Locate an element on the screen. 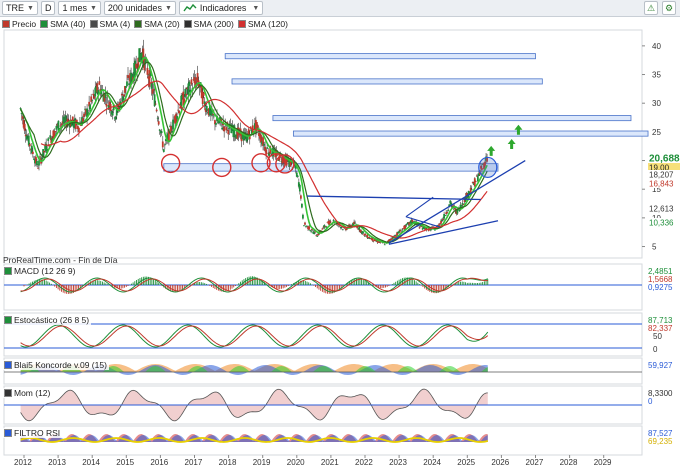 The image size is (680, 469). indicator-pane-label: Blai5 Koncorde v.09 (15) is located at coordinates (55, 365).